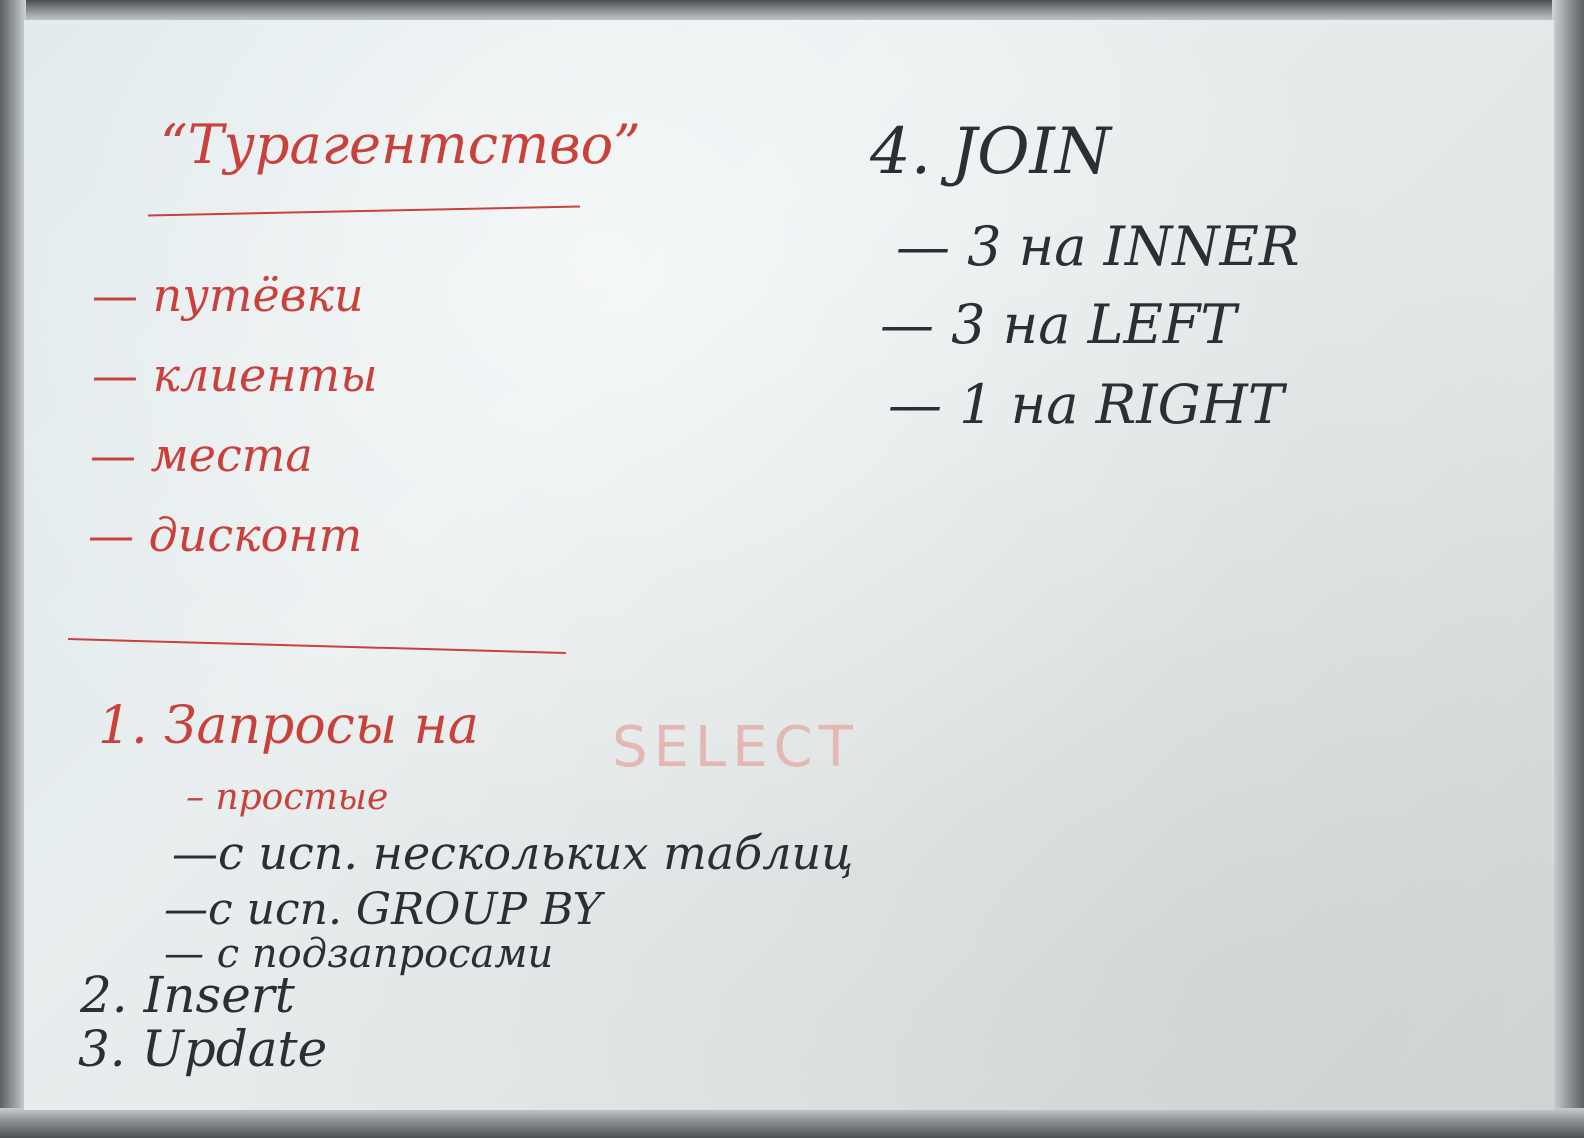 Image resolution: width=1584 pixels, height=1138 pixels. What do you see at coordinates (792, 1123) in the screenshot?
I see `board-frame-bottom` at bounding box center [792, 1123].